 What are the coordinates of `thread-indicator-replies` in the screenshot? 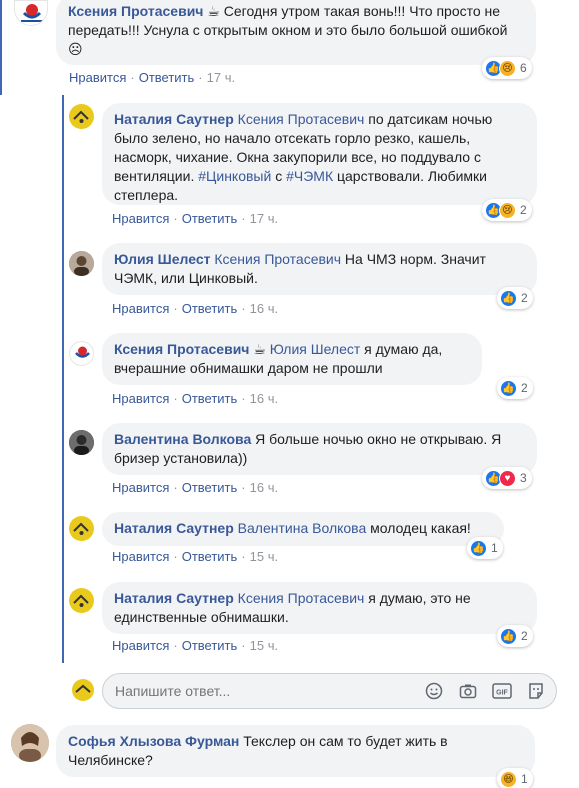 It's located at (63, 379).